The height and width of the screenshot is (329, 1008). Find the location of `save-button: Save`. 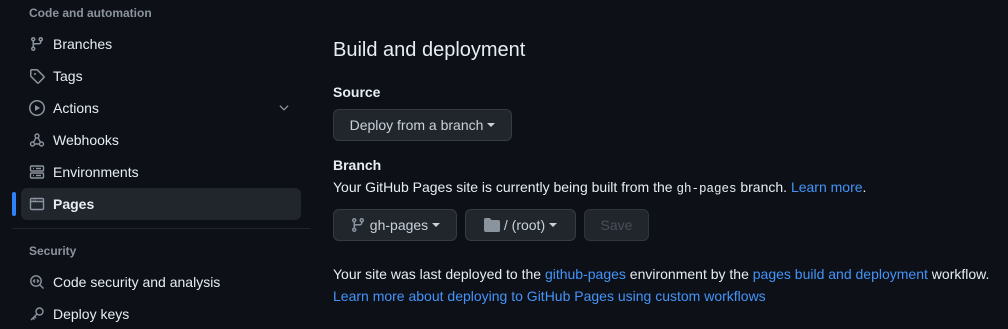

save-button: Save is located at coordinates (616, 225).